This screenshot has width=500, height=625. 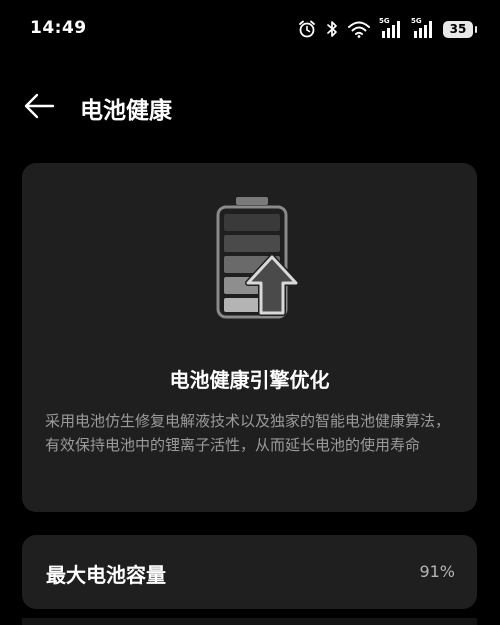 I want to click on page-title: 电池健康, so click(x=126, y=111).